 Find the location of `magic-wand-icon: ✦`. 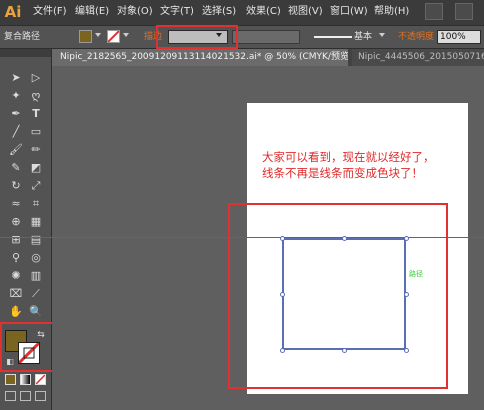

magic-wand-icon: ✦ is located at coordinates (16, 96).